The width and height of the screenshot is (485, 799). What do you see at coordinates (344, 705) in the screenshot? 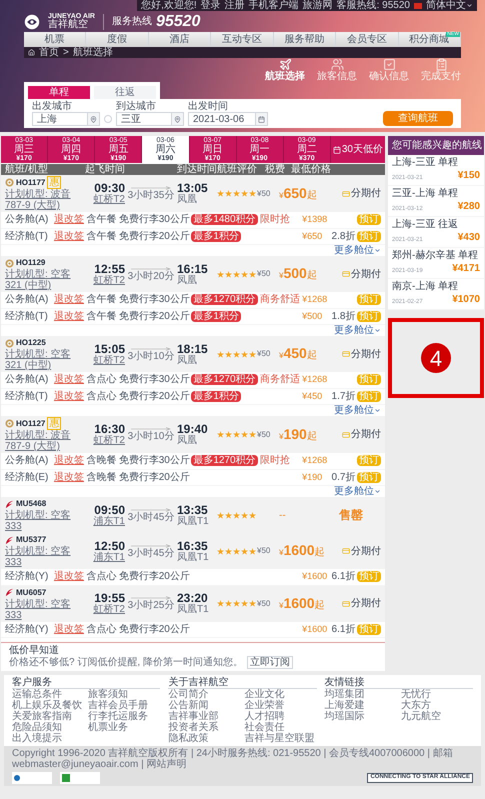
I see `footer-link: 上海爱建` at bounding box center [344, 705].